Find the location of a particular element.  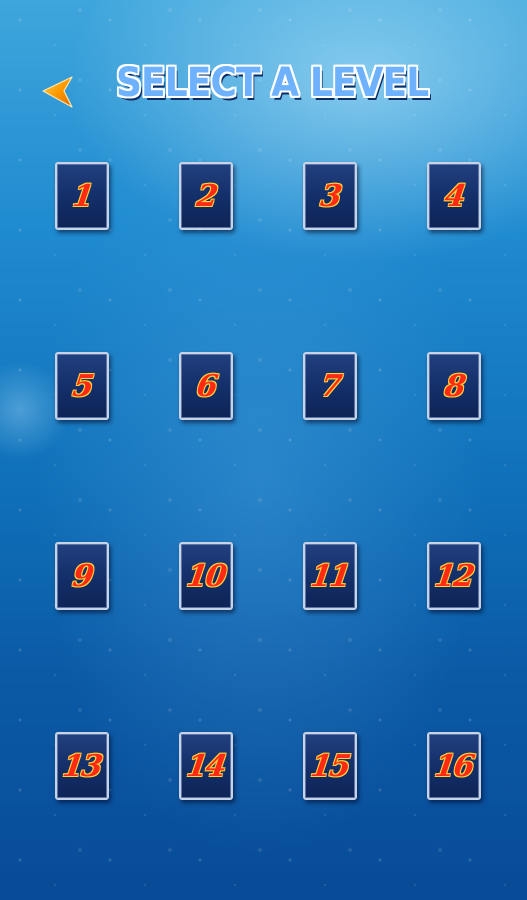

level-button-1: 1 is located at coordinates (82, 196).